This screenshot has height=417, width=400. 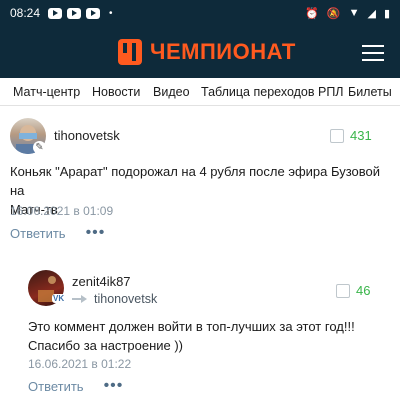 I want to click on alarm-icon: ⏰, so click(x=312, y=13).